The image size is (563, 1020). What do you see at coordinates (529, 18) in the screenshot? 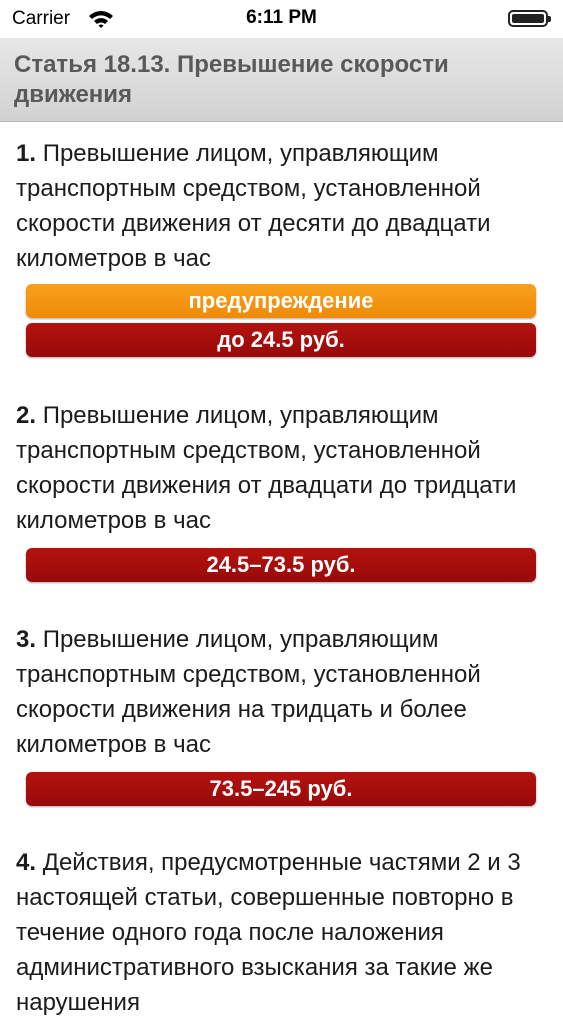
I see `battery-icon` at bounding box center [529, 18].